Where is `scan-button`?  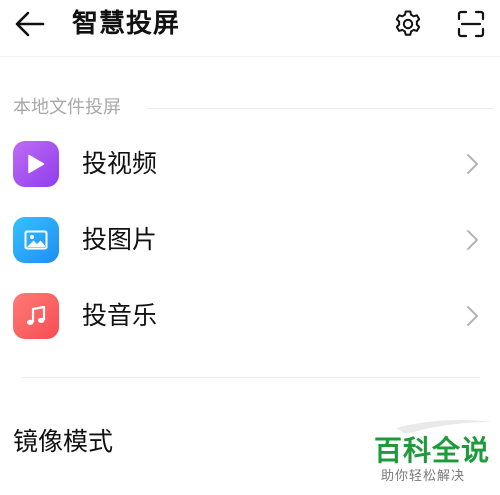 scan-button is located at coordinates (471, 24).